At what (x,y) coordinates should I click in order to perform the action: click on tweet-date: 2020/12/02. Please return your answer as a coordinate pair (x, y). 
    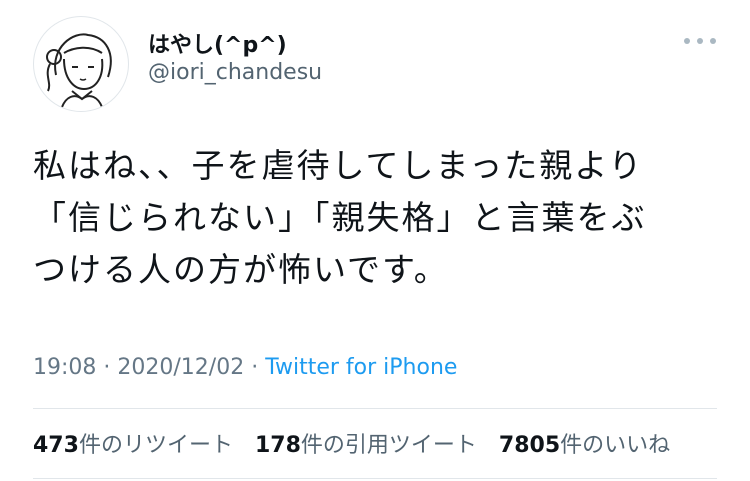
    Looking at the image, I should click on (180, 367).